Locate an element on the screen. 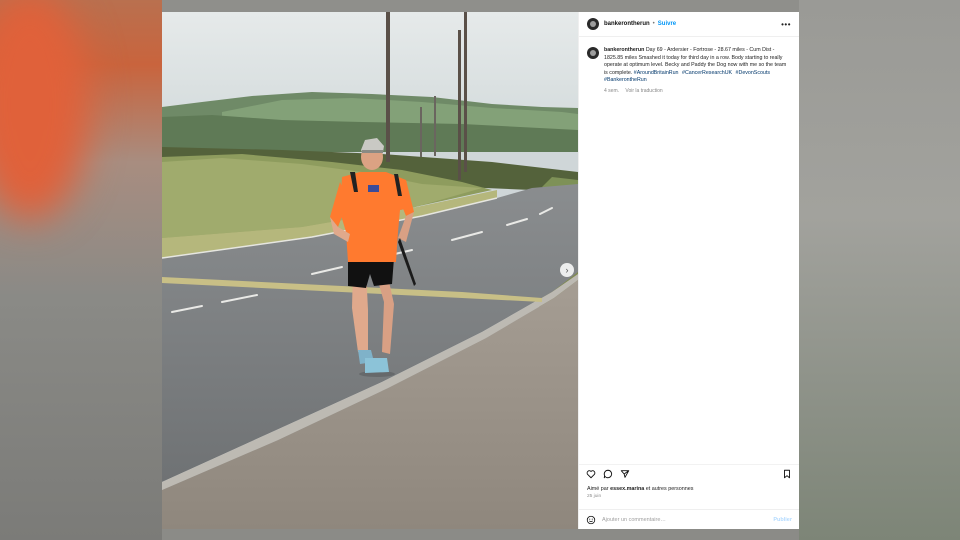 The width and height of the screenshot is (960, 540). caption-meta: 4 sem. Voir la traduction is located at coordinates (697, 92).